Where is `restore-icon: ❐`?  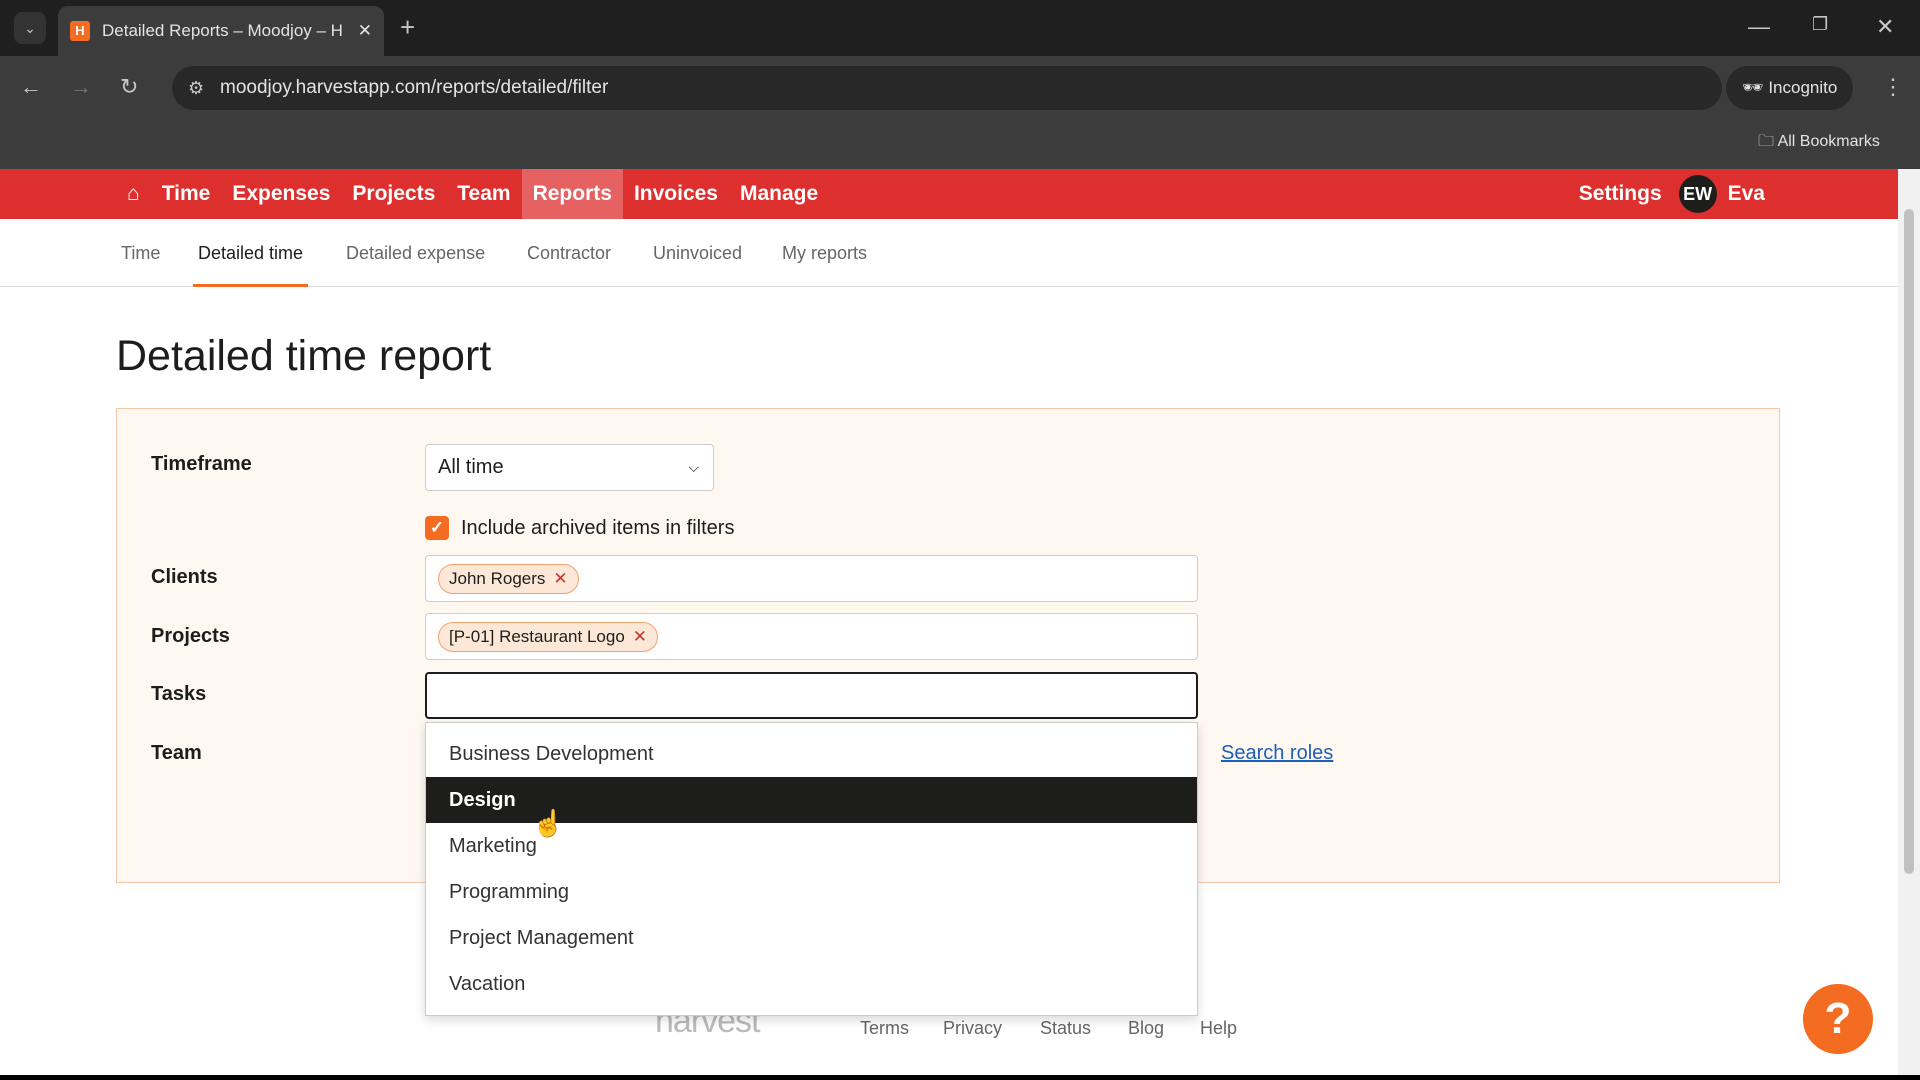
restore-icon: ❐ is located at coordinates (1820, 24).